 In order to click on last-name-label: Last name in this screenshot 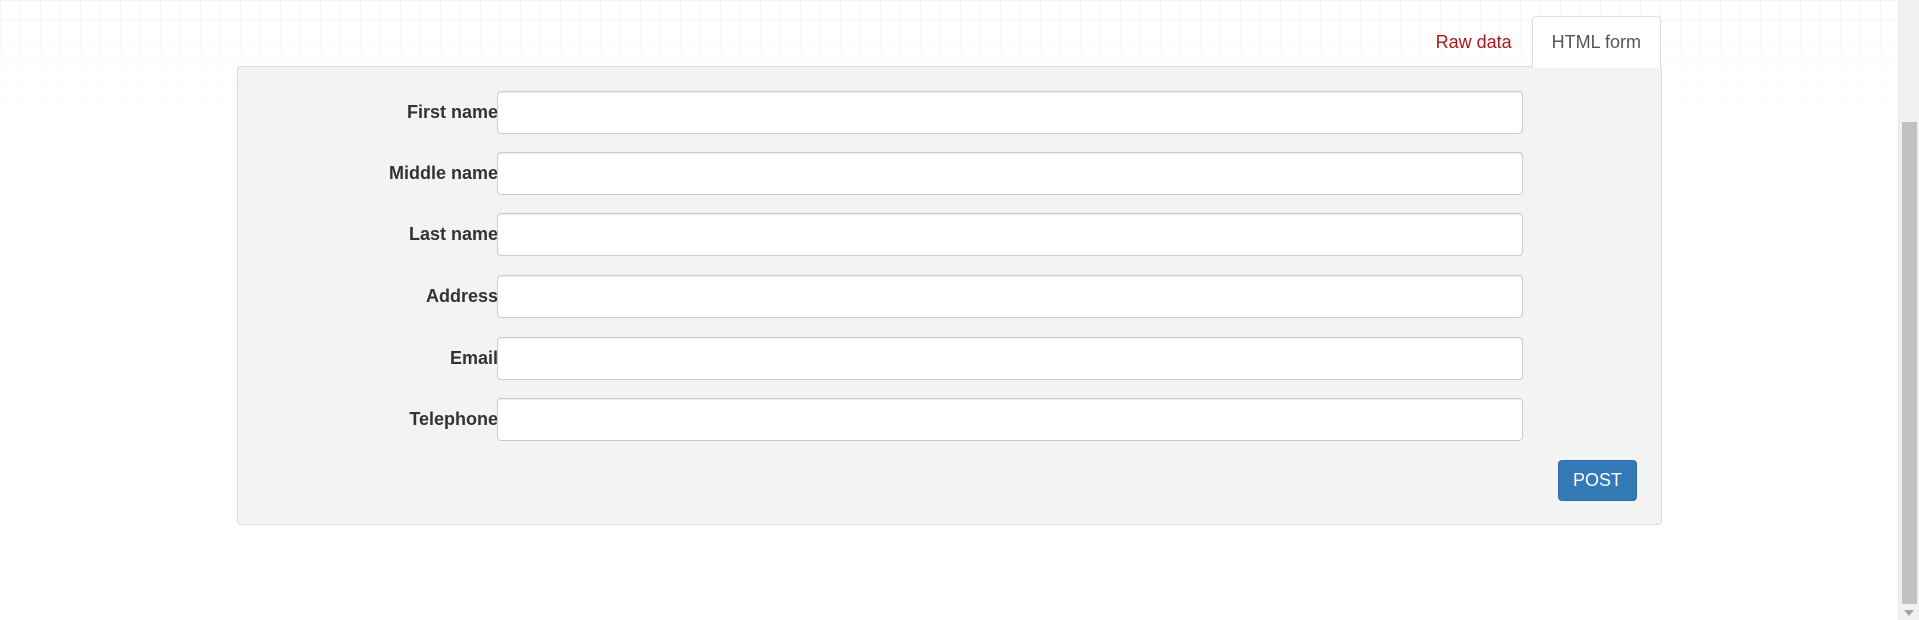, I will do `click(453, 234)`.